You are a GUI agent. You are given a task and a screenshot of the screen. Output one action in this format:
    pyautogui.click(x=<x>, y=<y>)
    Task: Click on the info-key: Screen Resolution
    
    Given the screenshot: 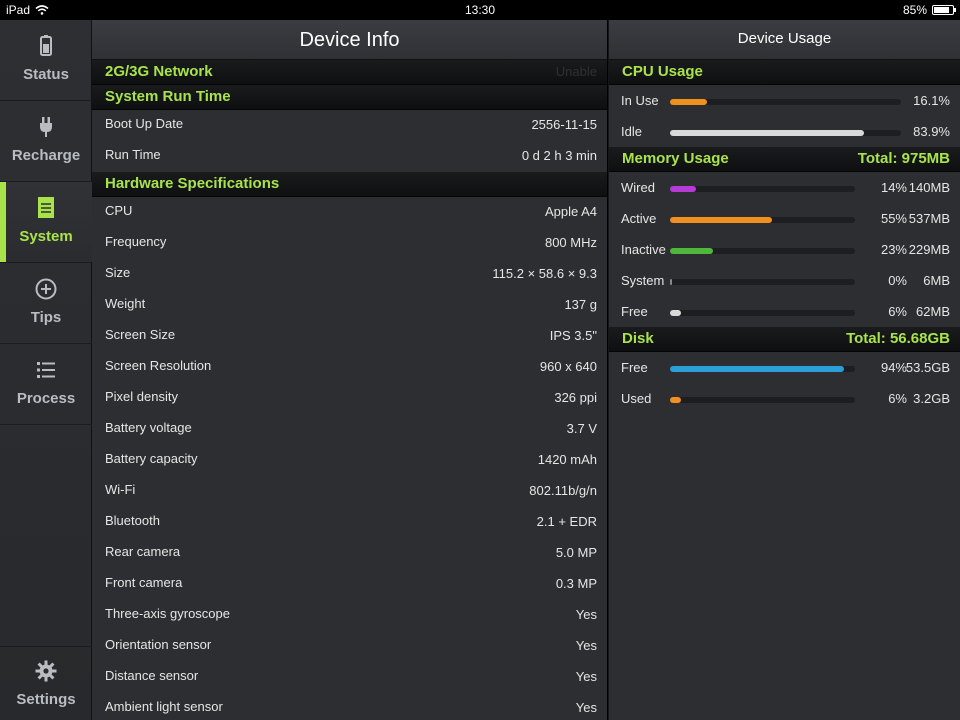 What is the action you would take?
    pyautogui.click(x=158, y=365)
    